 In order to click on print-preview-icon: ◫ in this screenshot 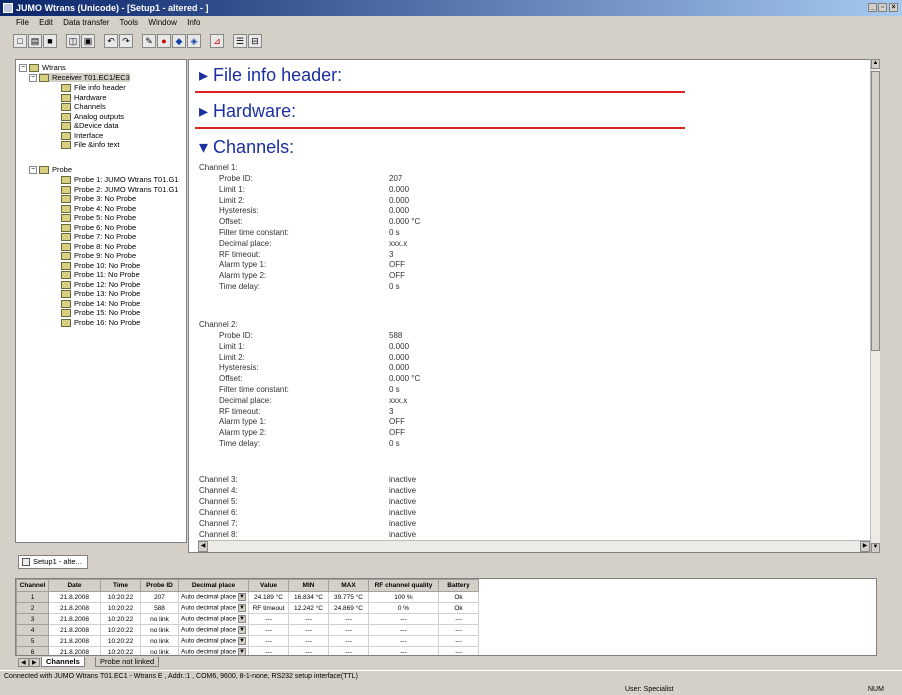, I will do `click(73, 41)`.